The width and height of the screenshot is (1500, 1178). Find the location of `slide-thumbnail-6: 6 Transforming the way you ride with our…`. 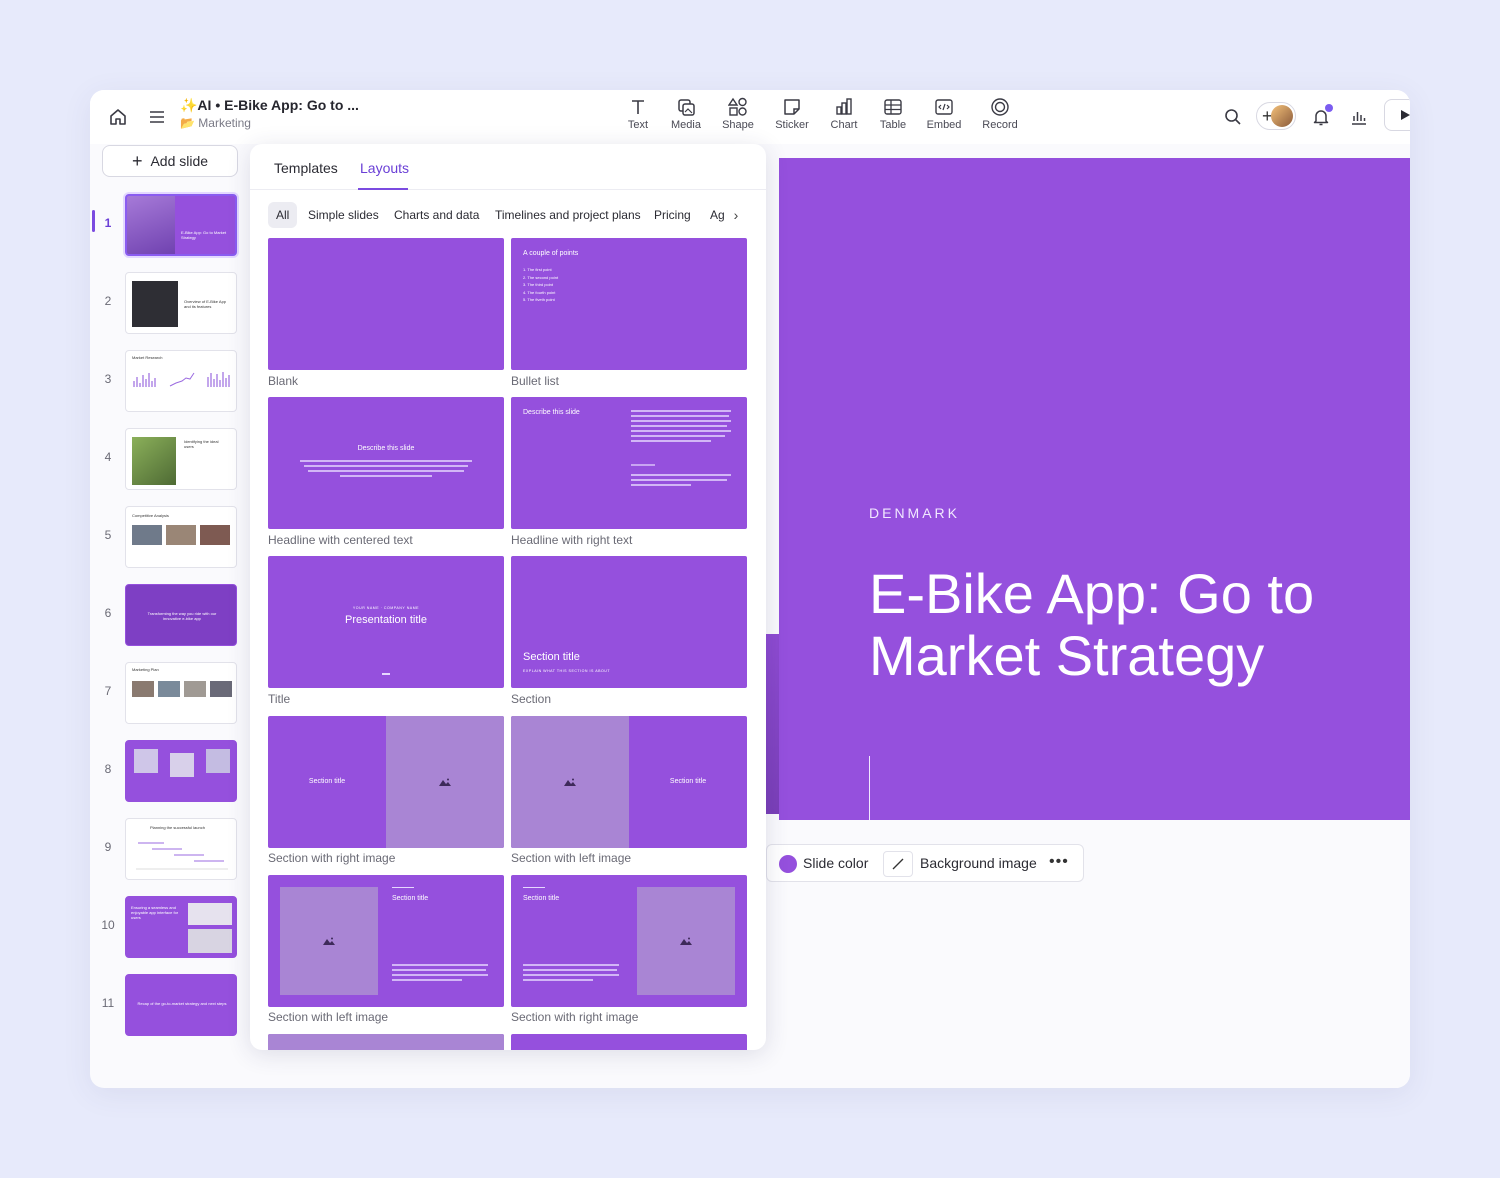

slide-thumbnail-6: 6 Transforming the way you ride with our… is located at coordinates (170, 613).